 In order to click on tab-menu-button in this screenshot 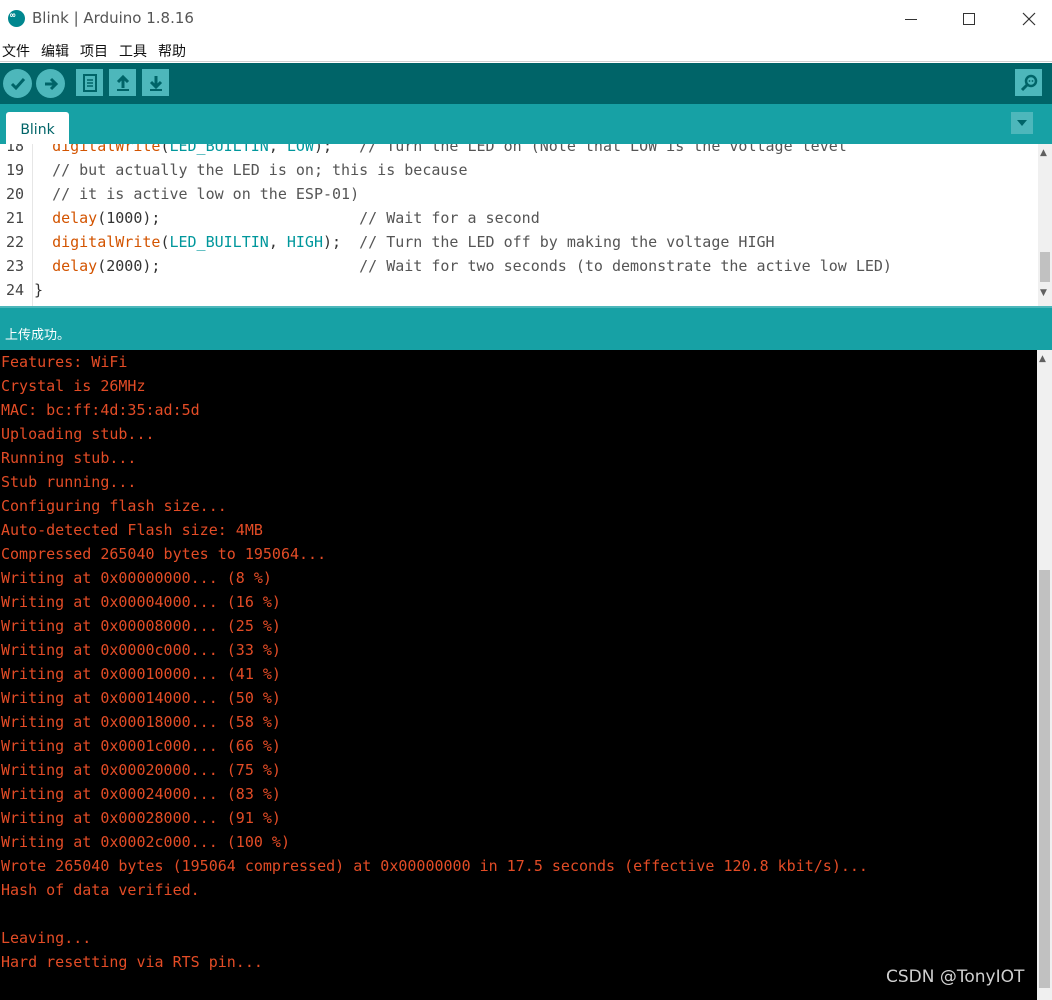, I will do `click(1022, 123)`.